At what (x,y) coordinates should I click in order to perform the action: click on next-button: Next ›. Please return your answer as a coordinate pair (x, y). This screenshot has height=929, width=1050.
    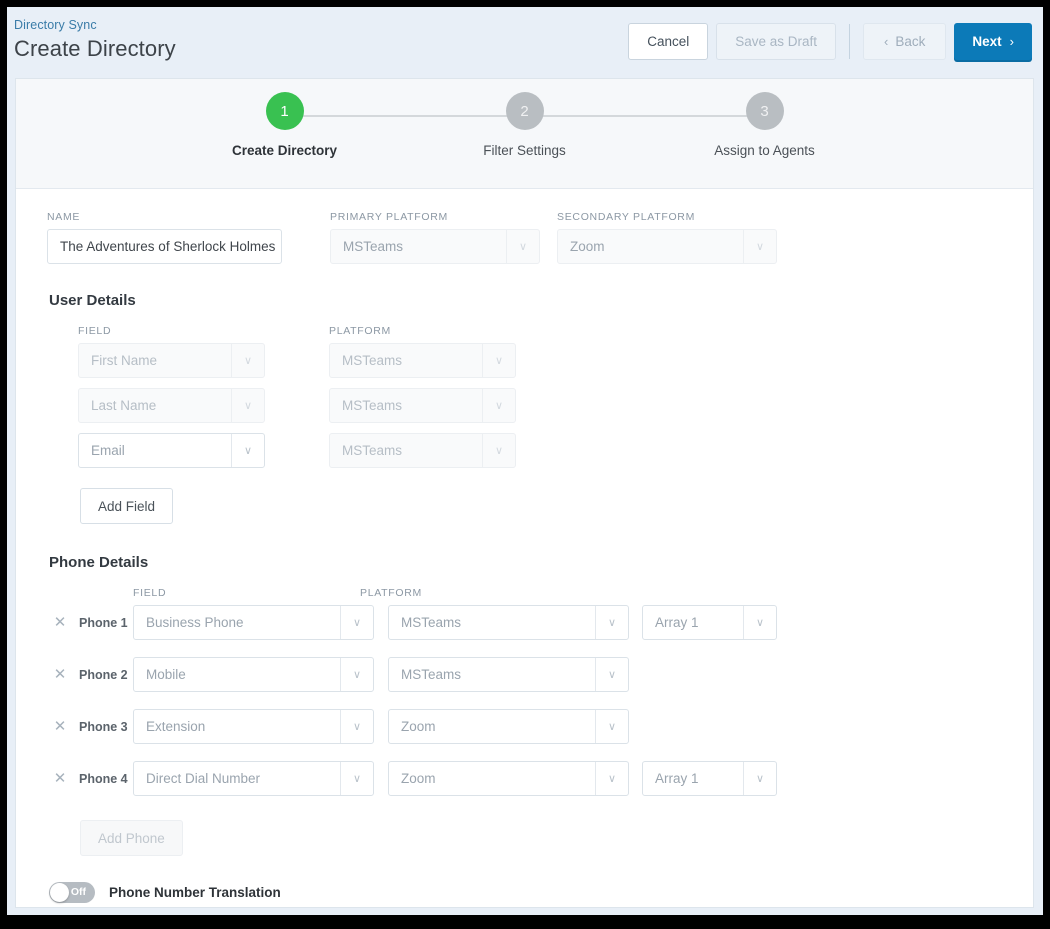
    Looking at the image, I should click on (993, 41).